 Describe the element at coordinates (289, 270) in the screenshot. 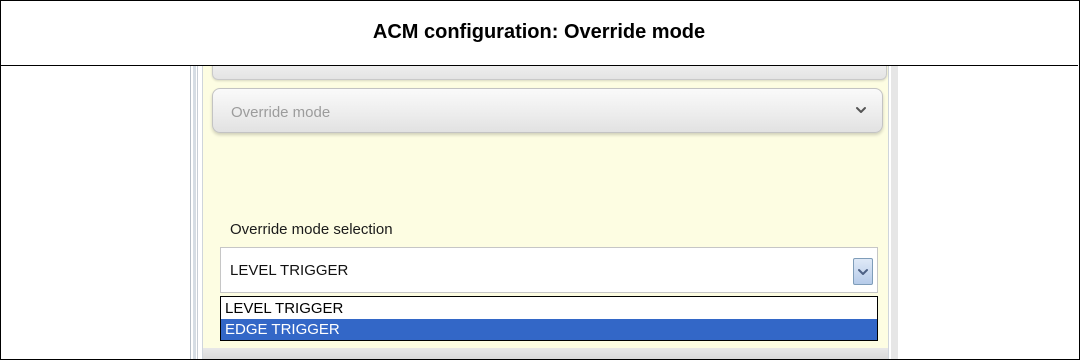

I see `select-current-value: LEVEL TRIGGER` at that location.